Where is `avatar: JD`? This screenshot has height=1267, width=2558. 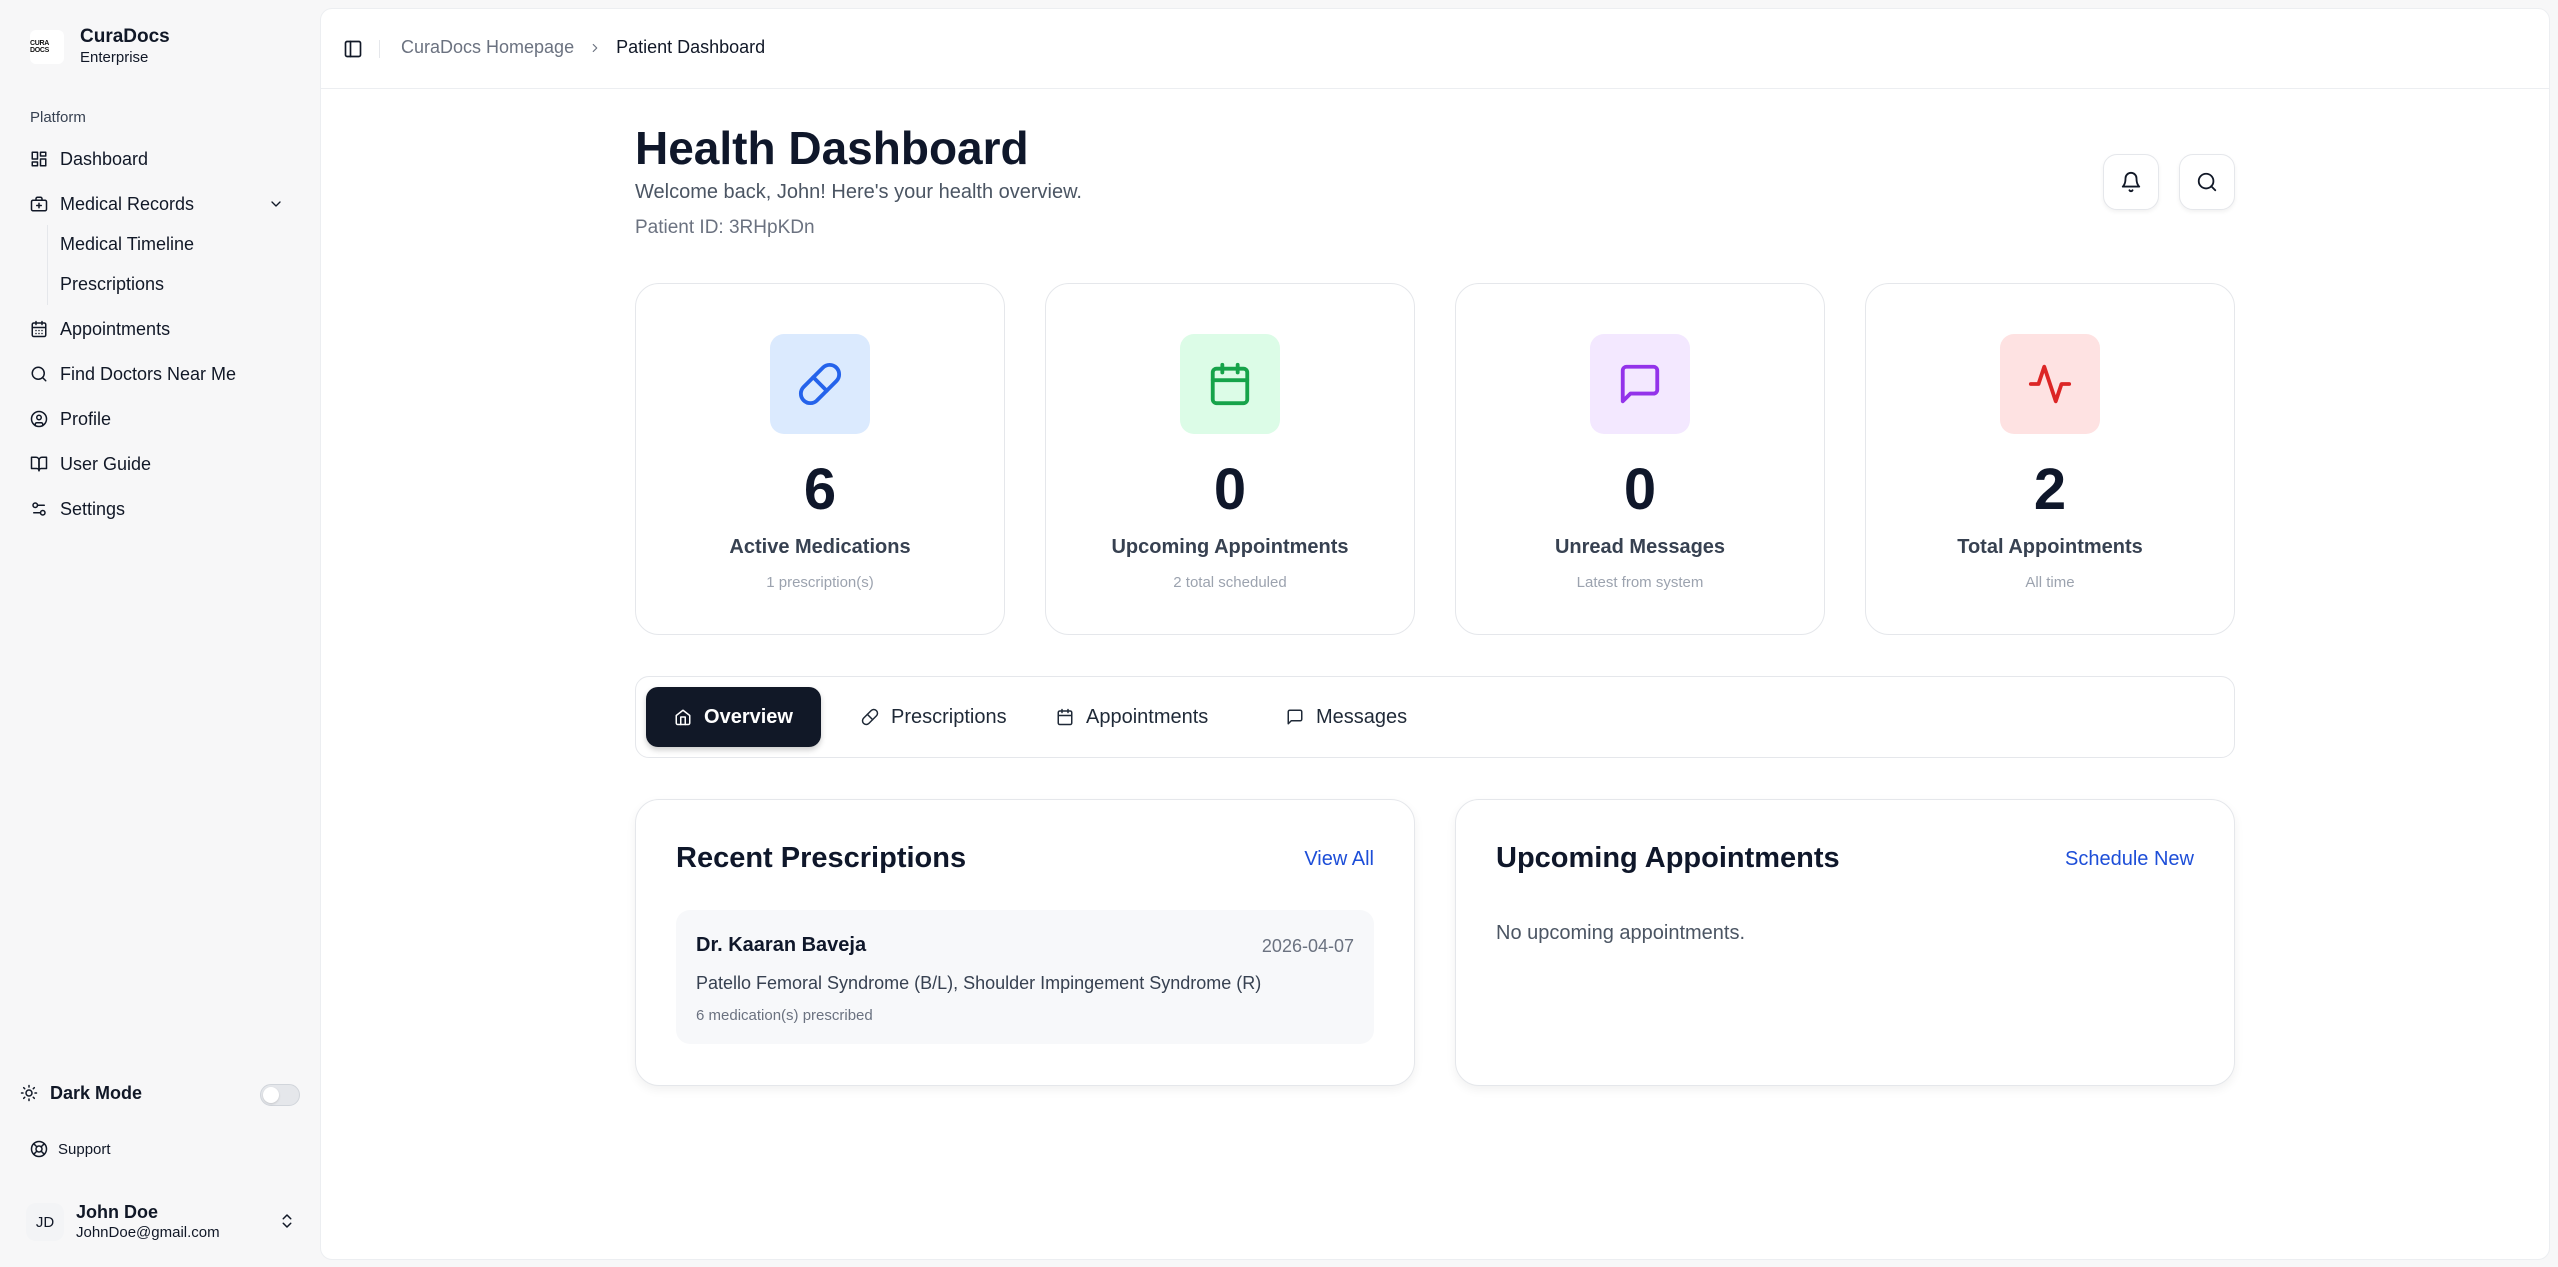 avatar: JD is located at coordinates (45, 1222).